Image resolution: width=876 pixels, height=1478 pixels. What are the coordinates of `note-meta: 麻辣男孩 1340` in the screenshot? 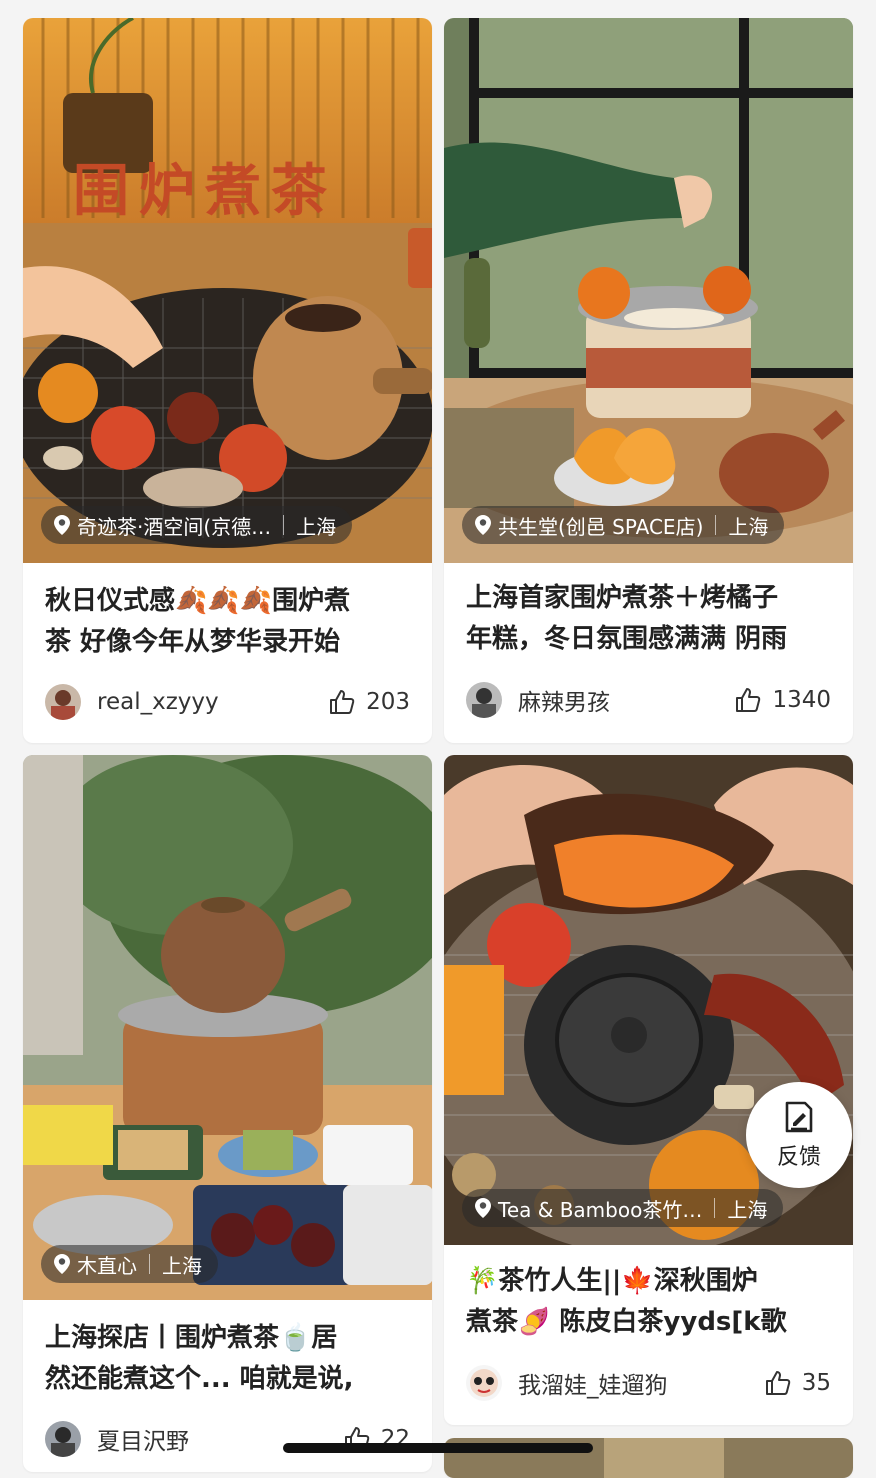 It's located at (648, 700).